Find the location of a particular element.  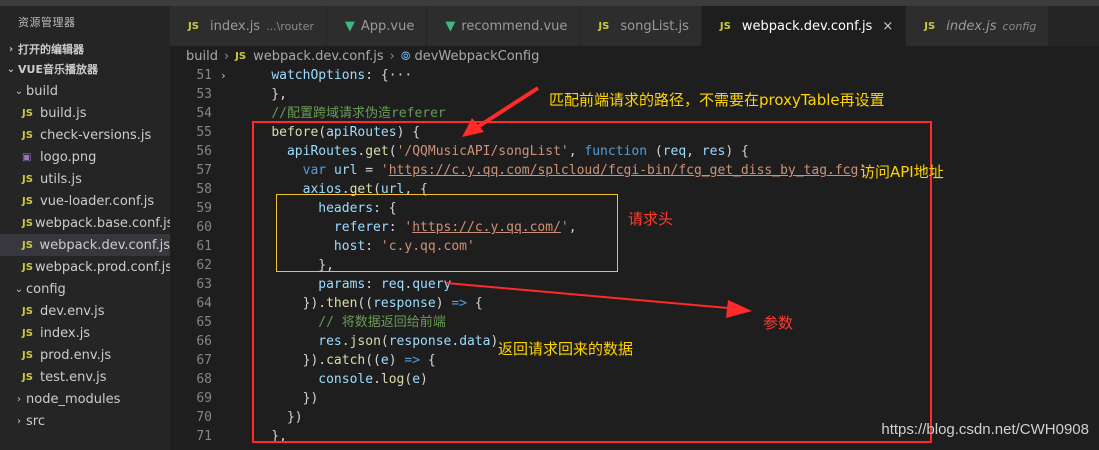

params-arrowhead is located at coordinates (739, 309).